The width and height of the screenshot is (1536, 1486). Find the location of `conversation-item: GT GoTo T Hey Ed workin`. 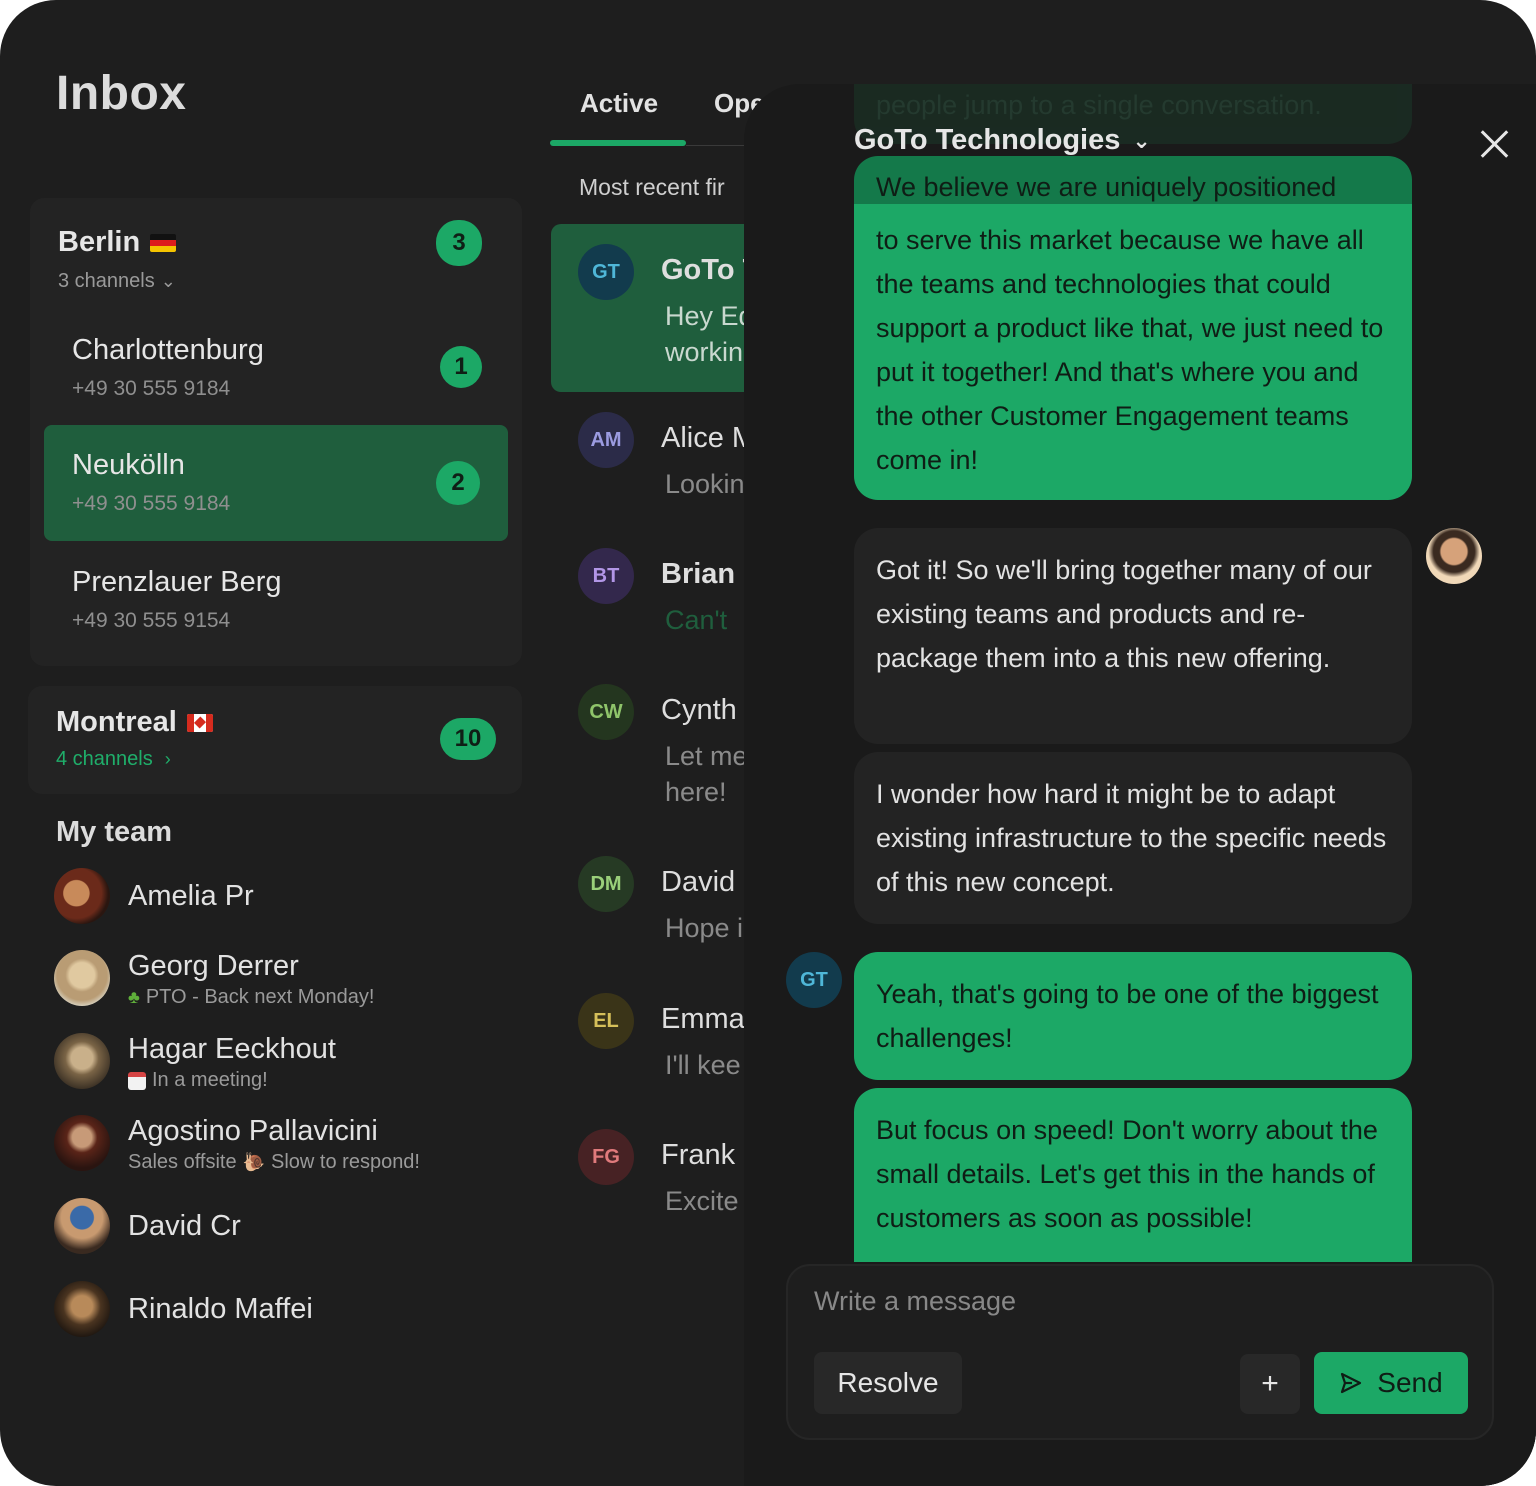

conversation-item: GT GoTo T Hey Ed workin is located at coordinates (655, 308).